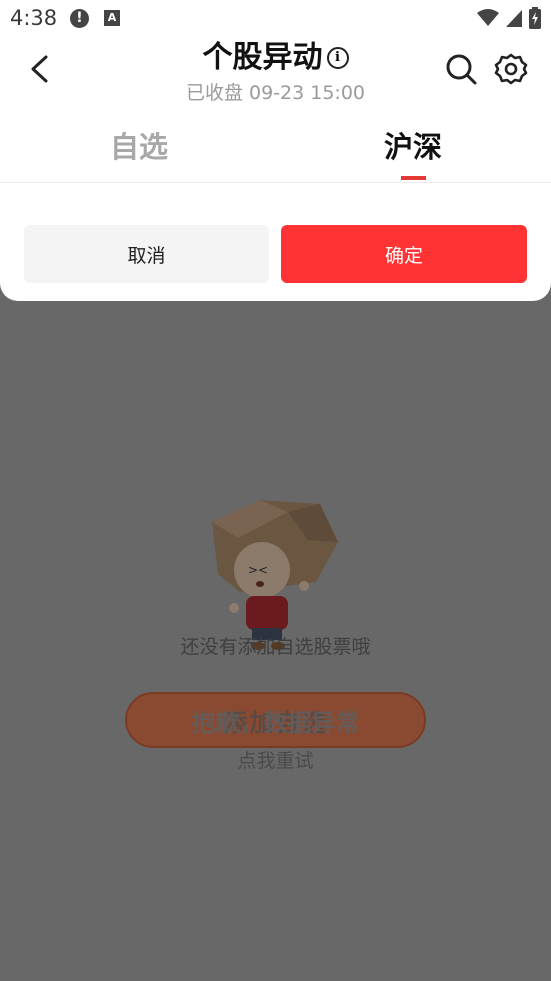 This screenshot has width=551, height=981. Describe the element at coordinates (275, 723) in the screenshot. I see `error-message: 抱歉，数据异常` at that location.